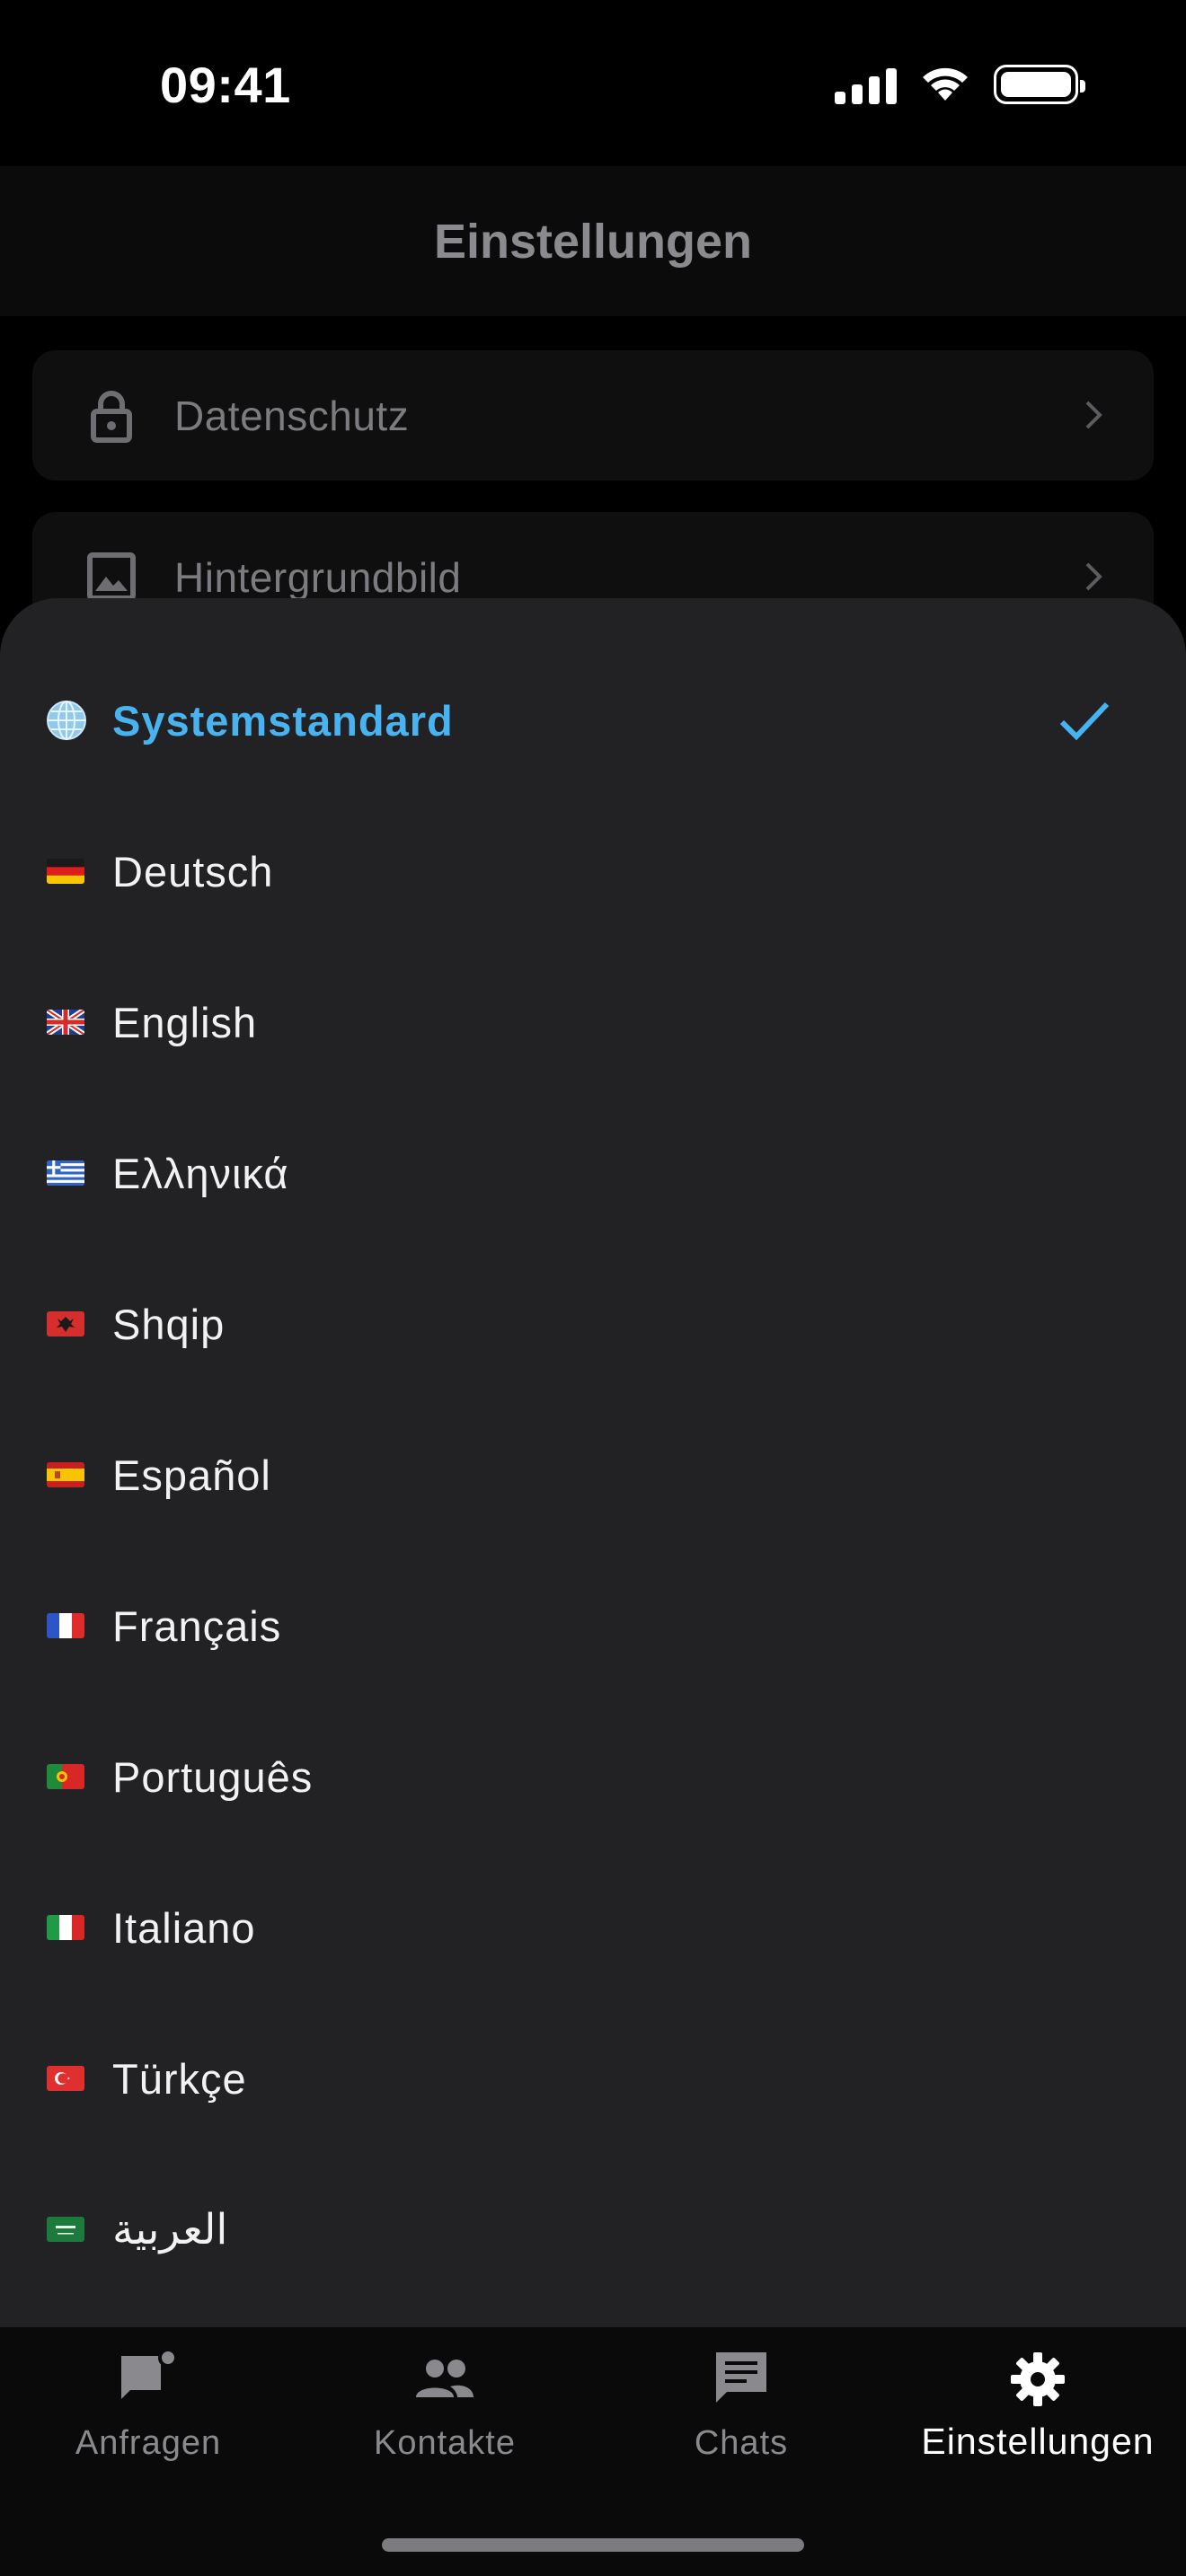  Describe the element at coordinates (445, 2378) in the screenshot. I see `contacts-icon` at that location.